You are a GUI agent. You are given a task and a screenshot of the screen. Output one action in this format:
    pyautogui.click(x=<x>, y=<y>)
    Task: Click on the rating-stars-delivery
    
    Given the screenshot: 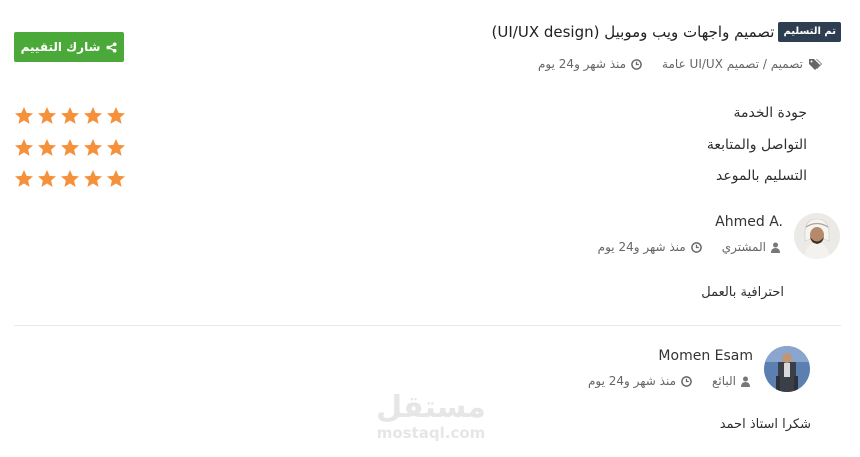 What is the action you would take?
    pyautogui.click(x=70, y=178)
    